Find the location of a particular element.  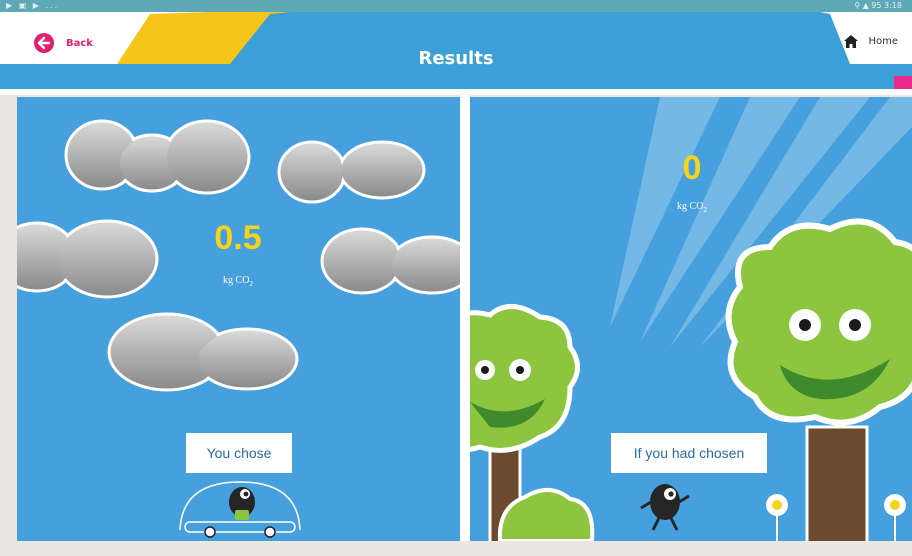

status-bar: ▶ ▣ ▶ ... ⚲ ▲ 95 3:18 is located at coordinates (456, 6).